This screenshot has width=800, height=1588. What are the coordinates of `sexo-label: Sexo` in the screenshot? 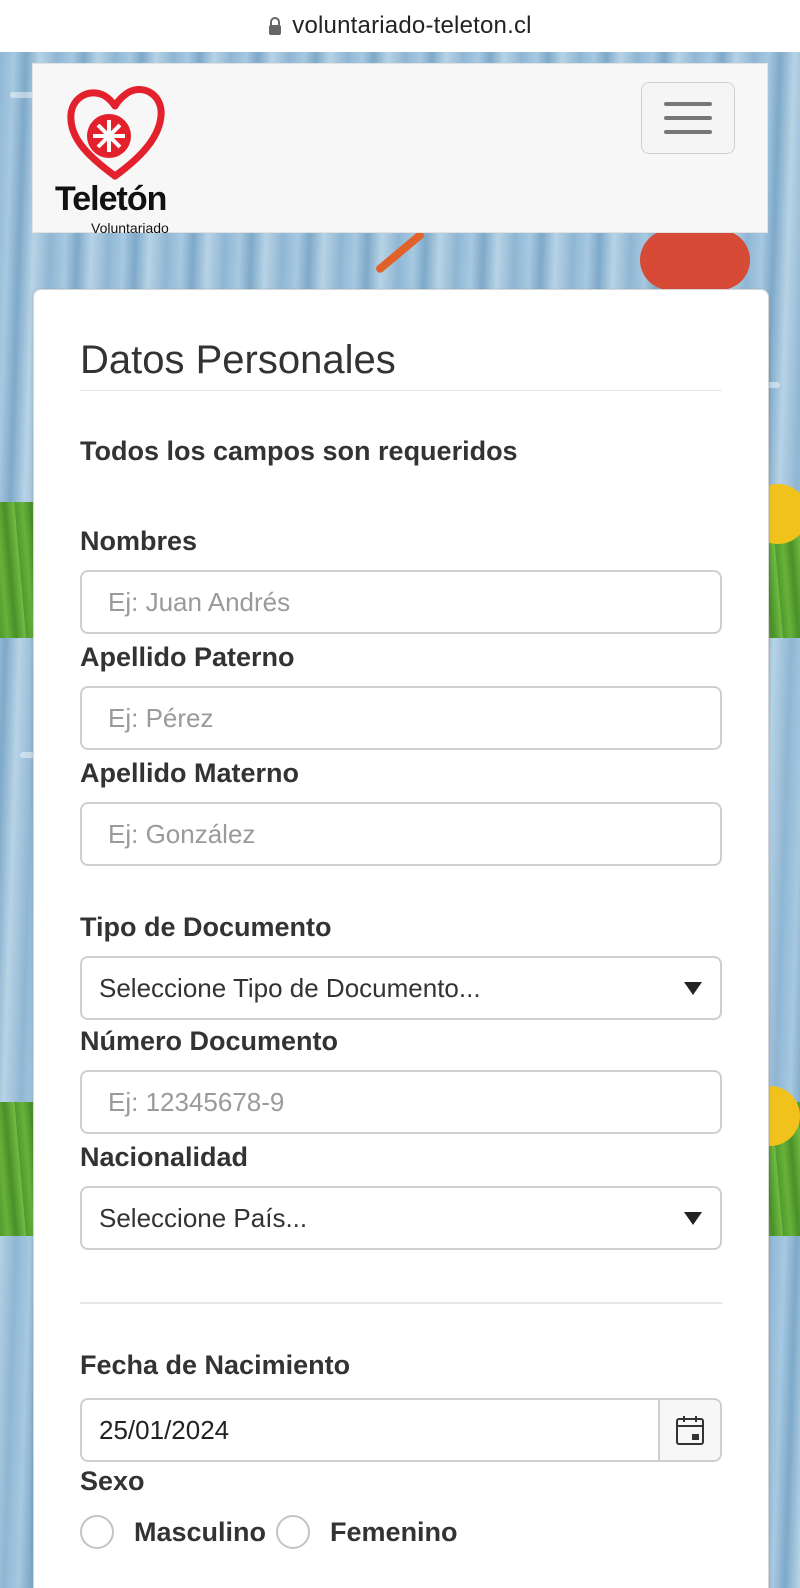 It's located at (112, 1481).